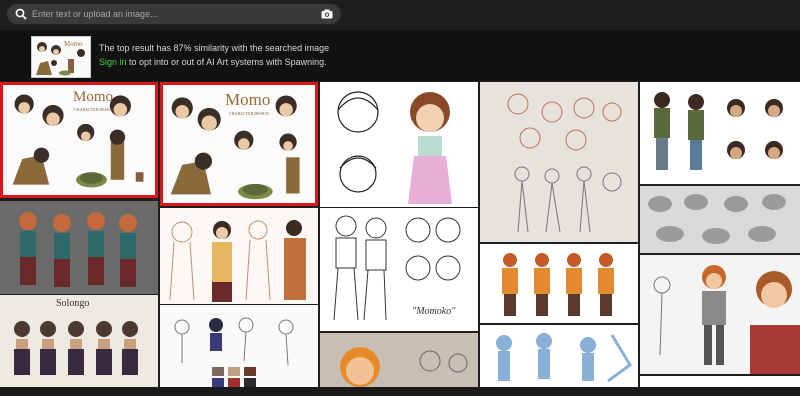  Describe the element at coordinates (434, 311) in the screenshot. I see `momoko-caption: "Momoko"` at that location.